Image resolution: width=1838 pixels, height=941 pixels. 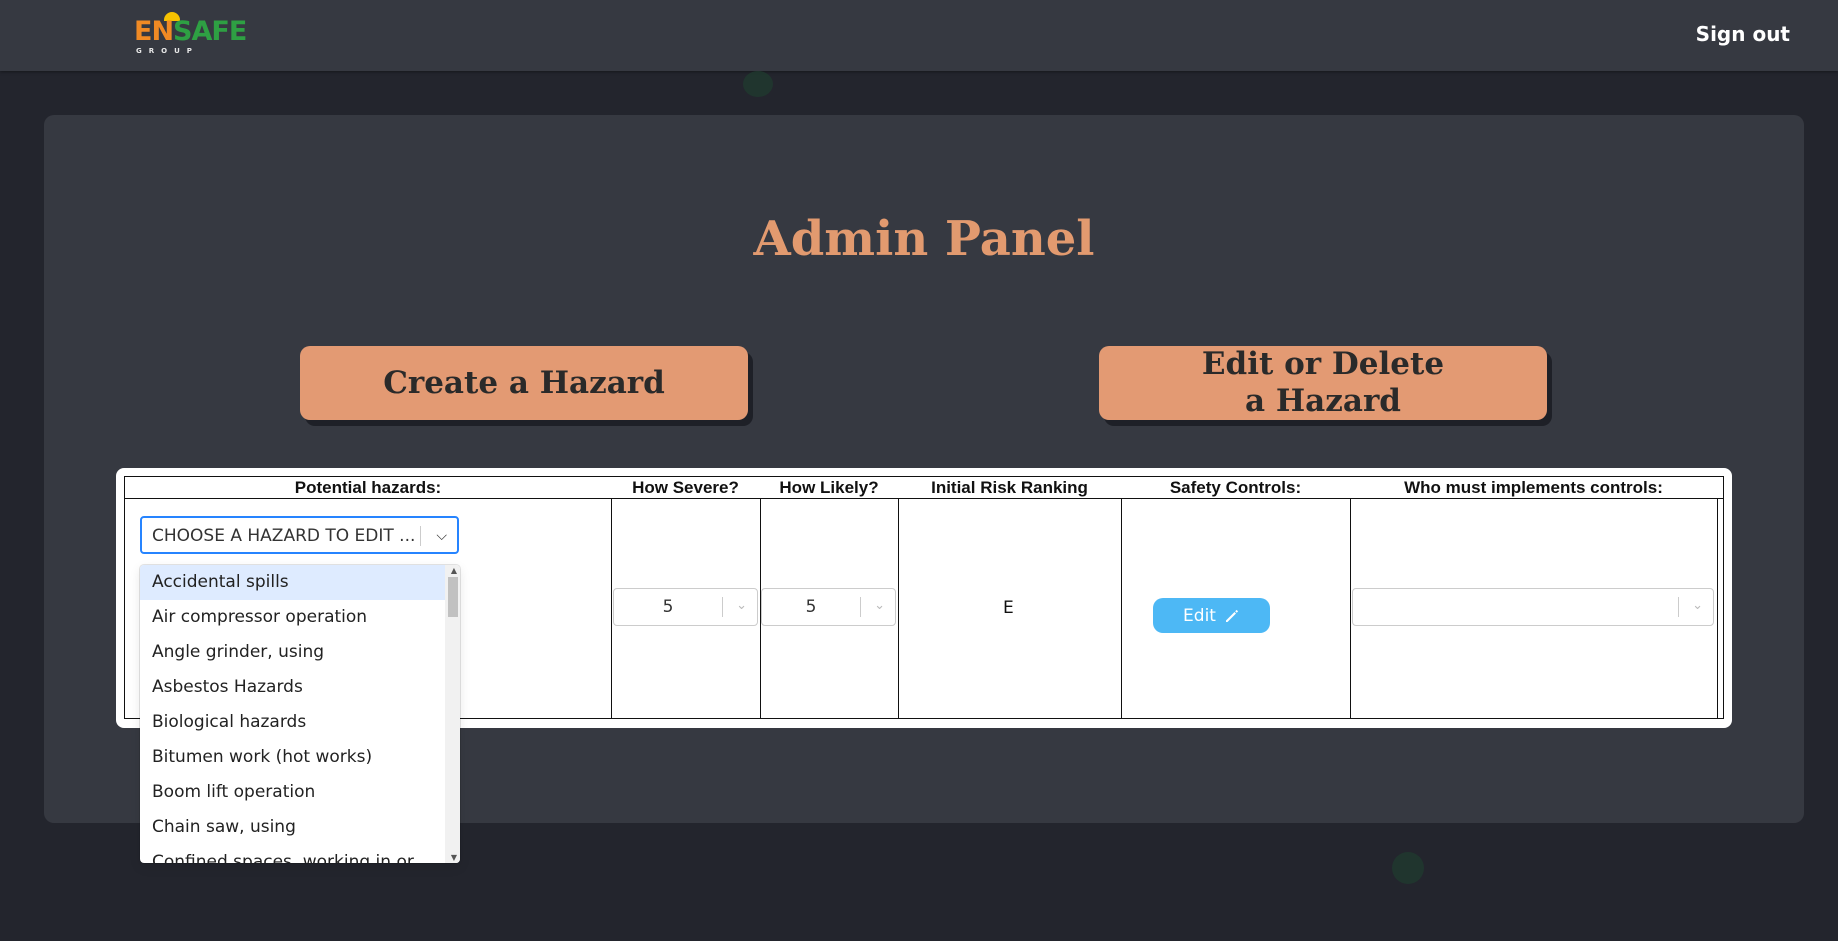 I want to click on create-hazard-button: Create a Hazard, so click(x=524, y=383).